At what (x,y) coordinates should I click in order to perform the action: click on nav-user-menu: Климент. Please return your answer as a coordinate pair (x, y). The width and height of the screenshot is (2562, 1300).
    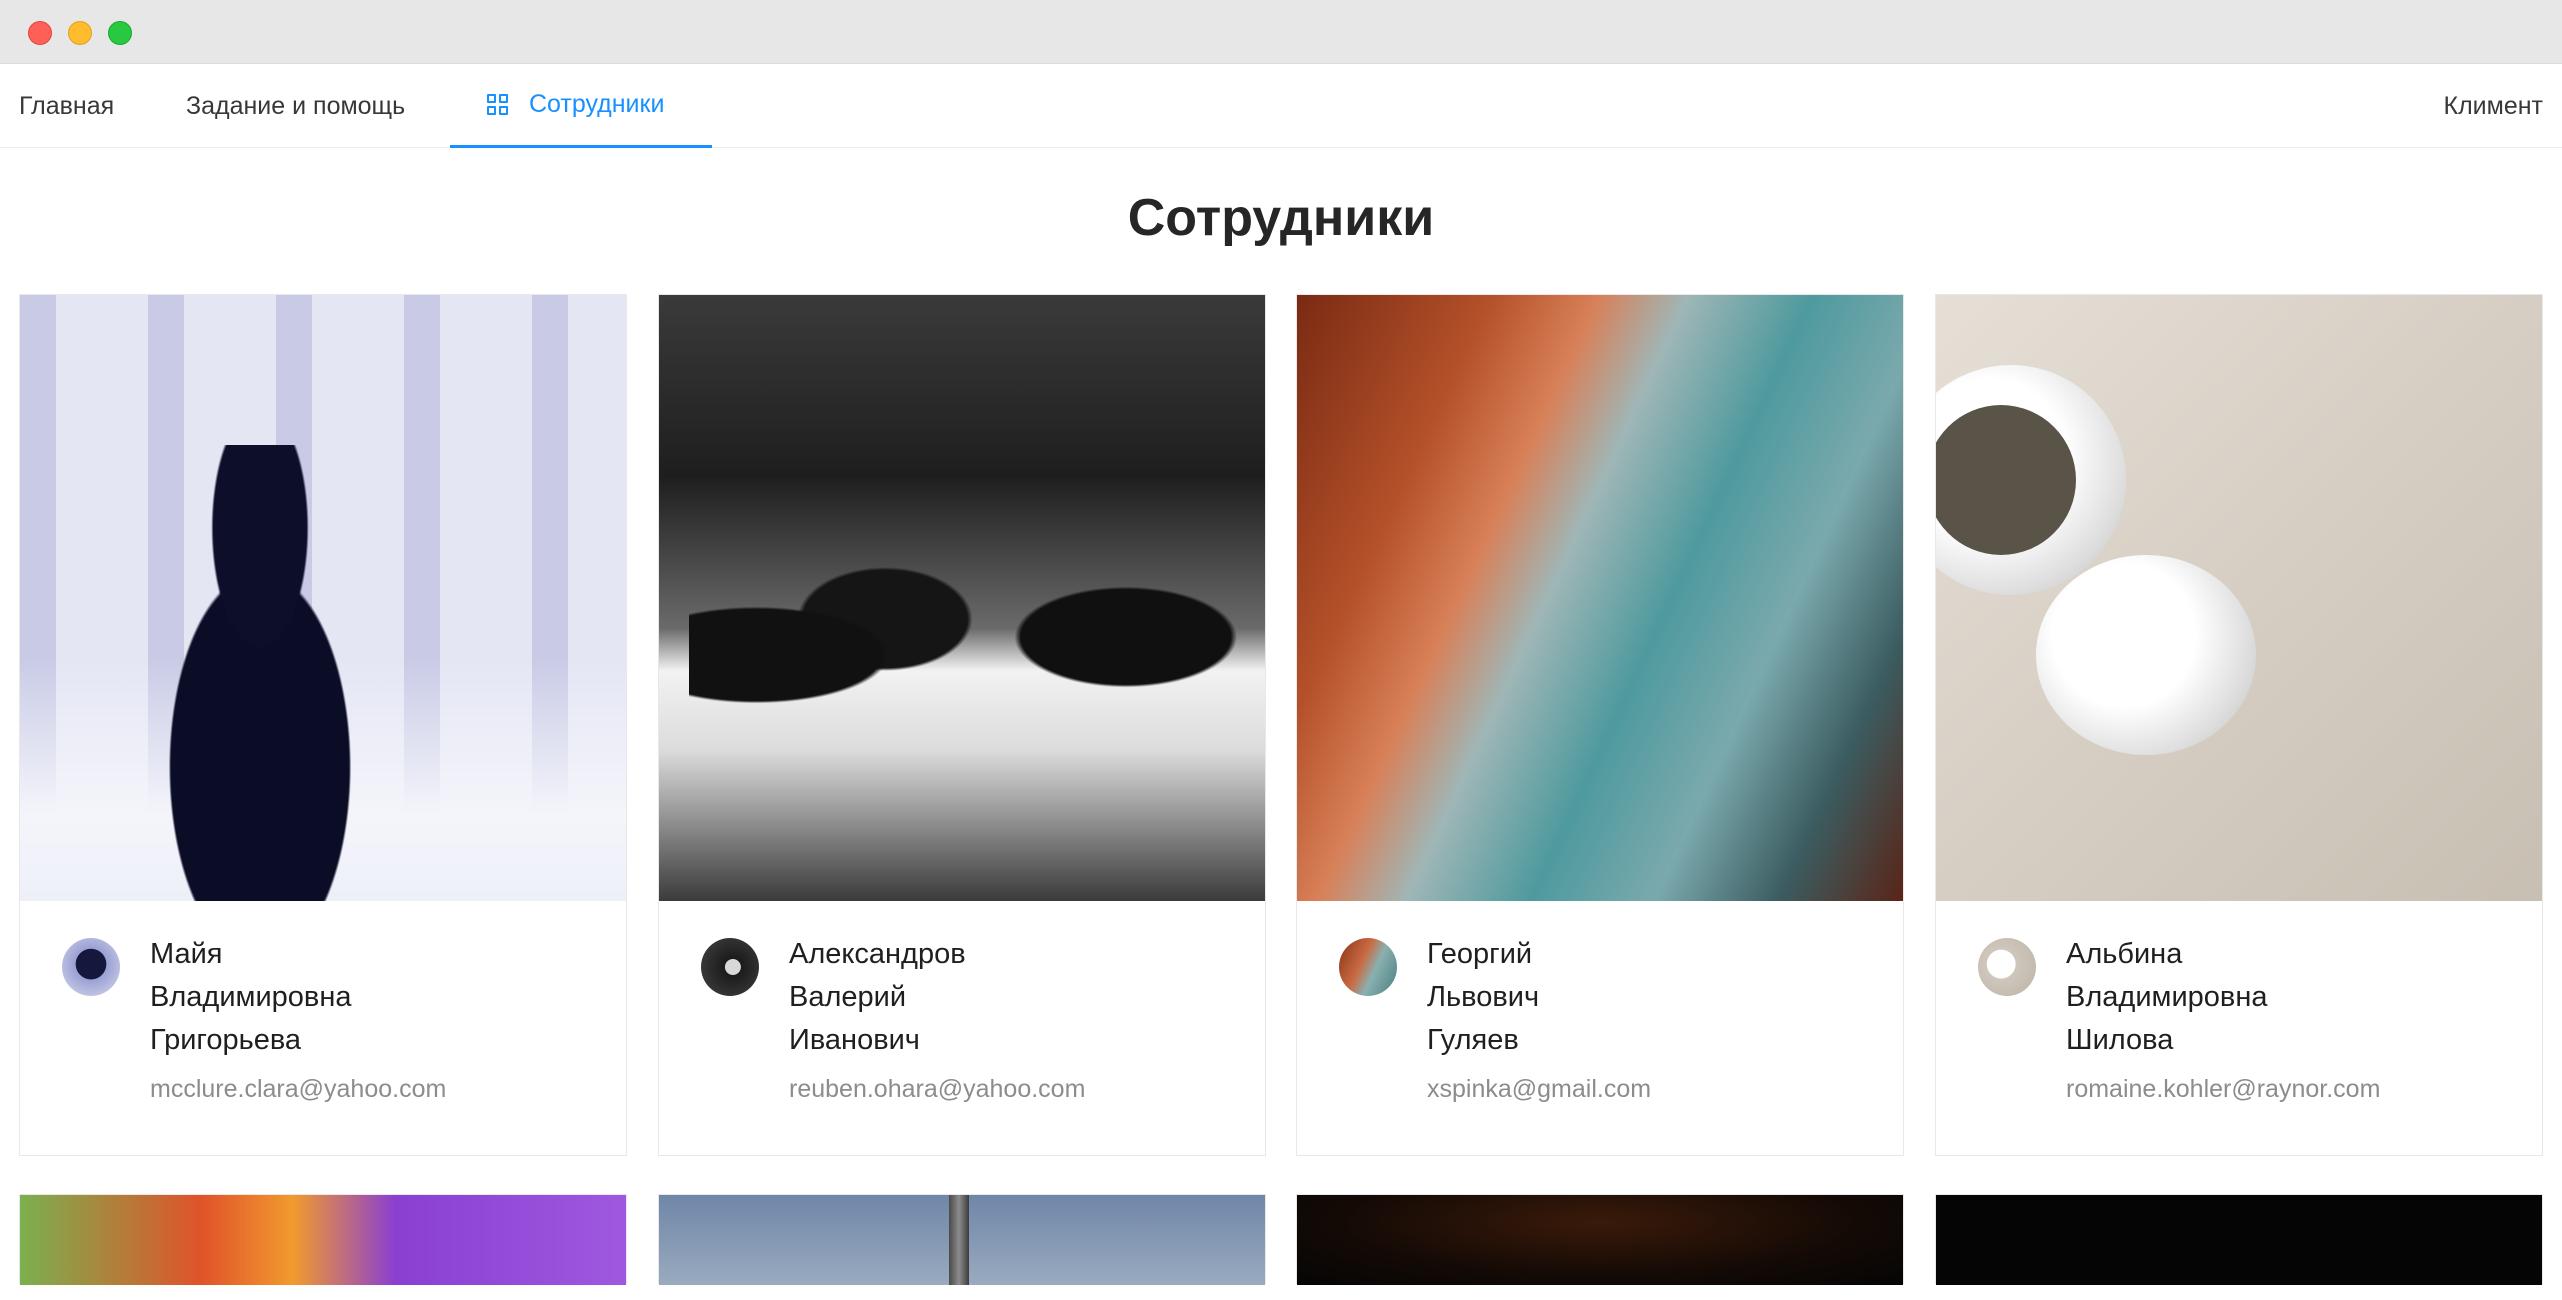
    Looking at the image, I should click on (2493, 106).